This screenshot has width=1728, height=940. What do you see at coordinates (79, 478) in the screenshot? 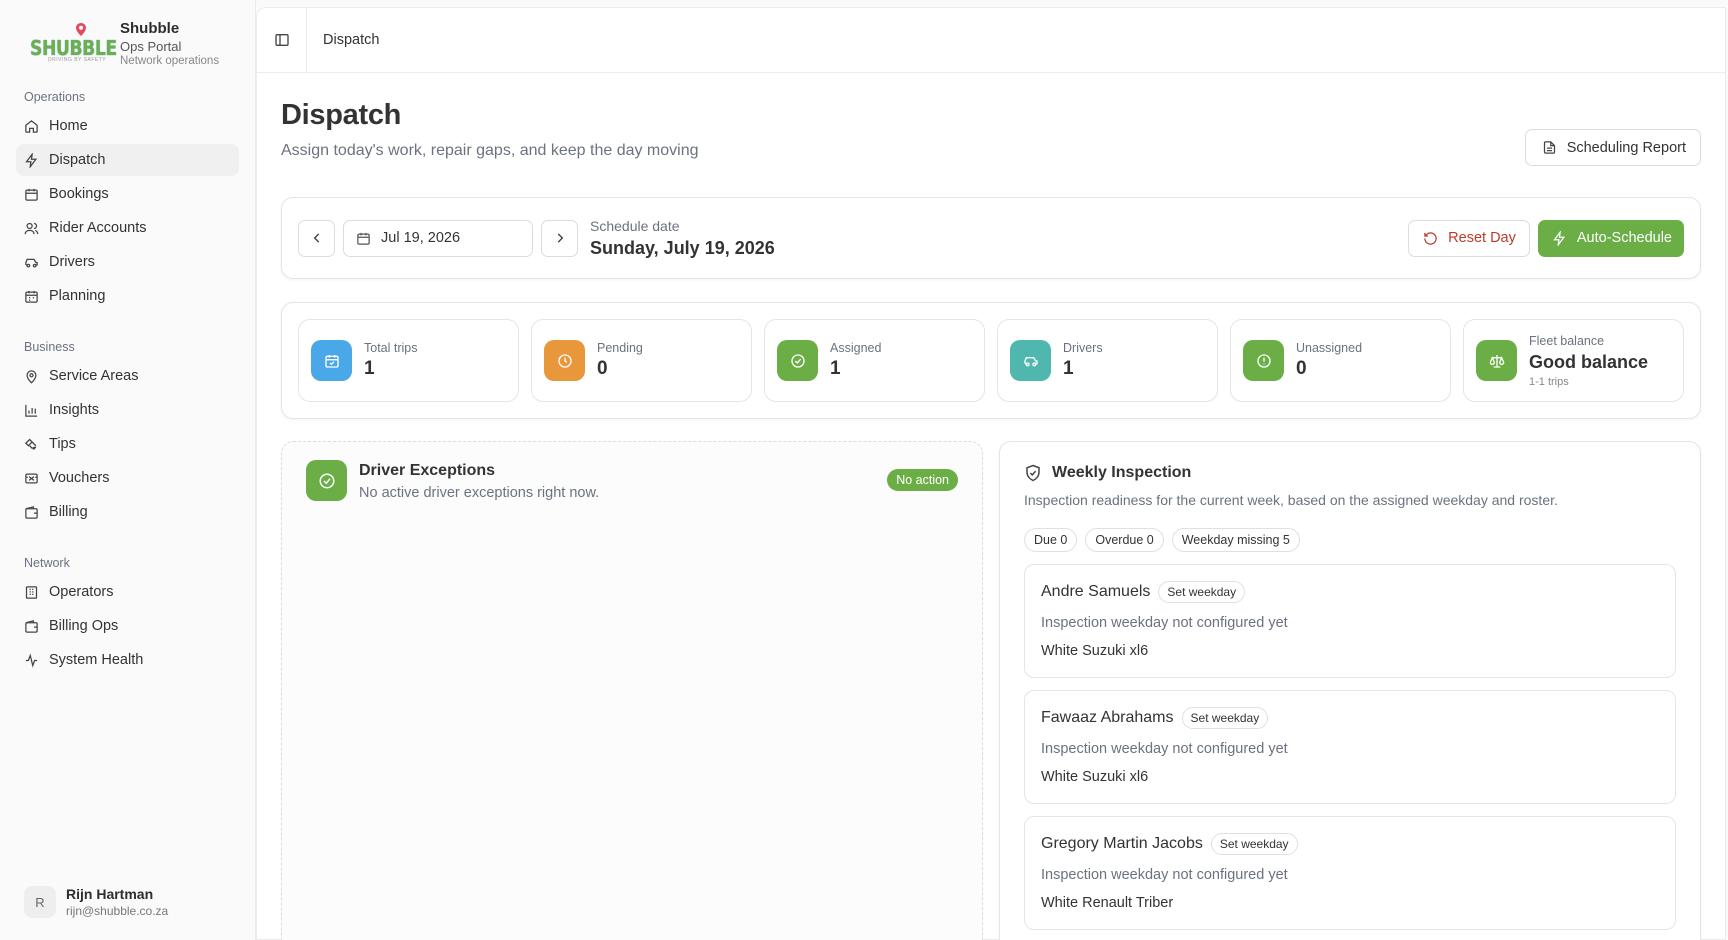
I see `sidebar-item-label: Vouchers` at bounding box center [79, 478].